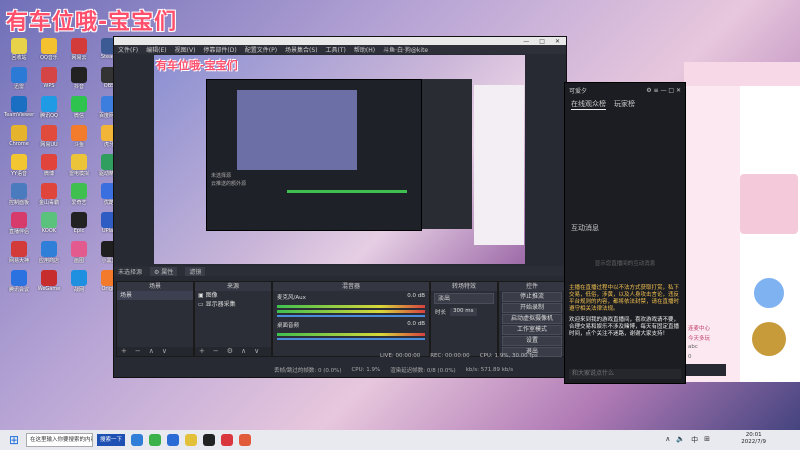  I want to click on menu-item: 斗鱼·白·狗@kite, so click(405, 49).